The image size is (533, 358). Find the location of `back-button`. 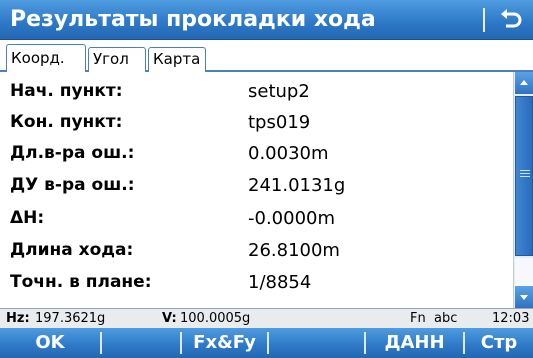

back-button is located at coordinates (511, 20).